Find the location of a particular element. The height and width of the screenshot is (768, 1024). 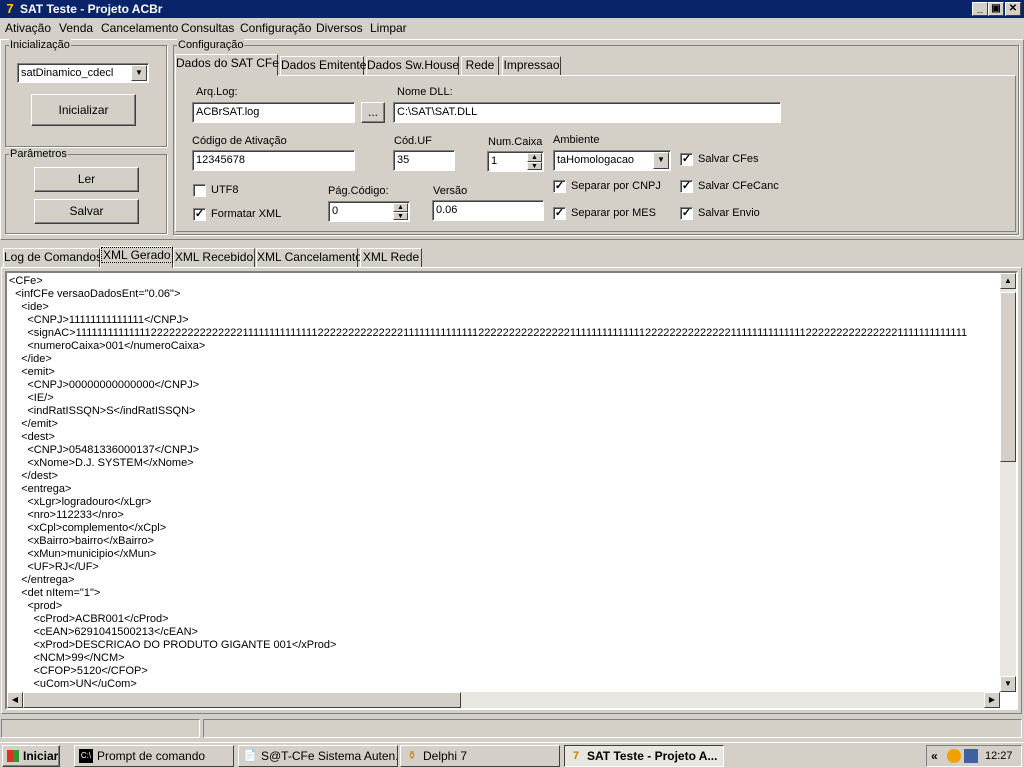

configuracao-group-label: Configuração is located at coordinates (211, 45).